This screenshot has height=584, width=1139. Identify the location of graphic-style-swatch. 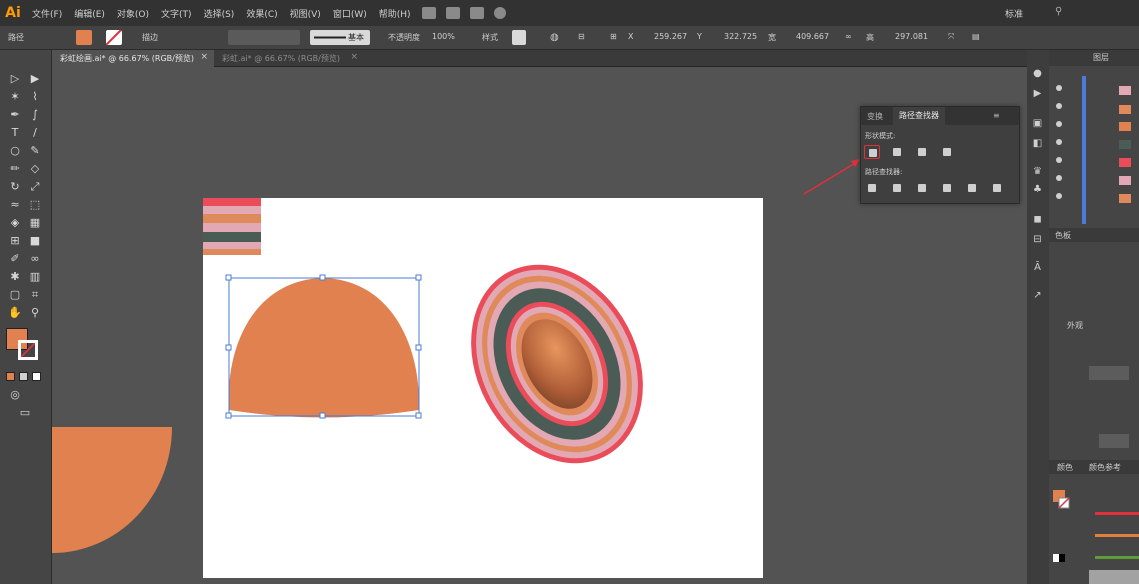
(519, 37).